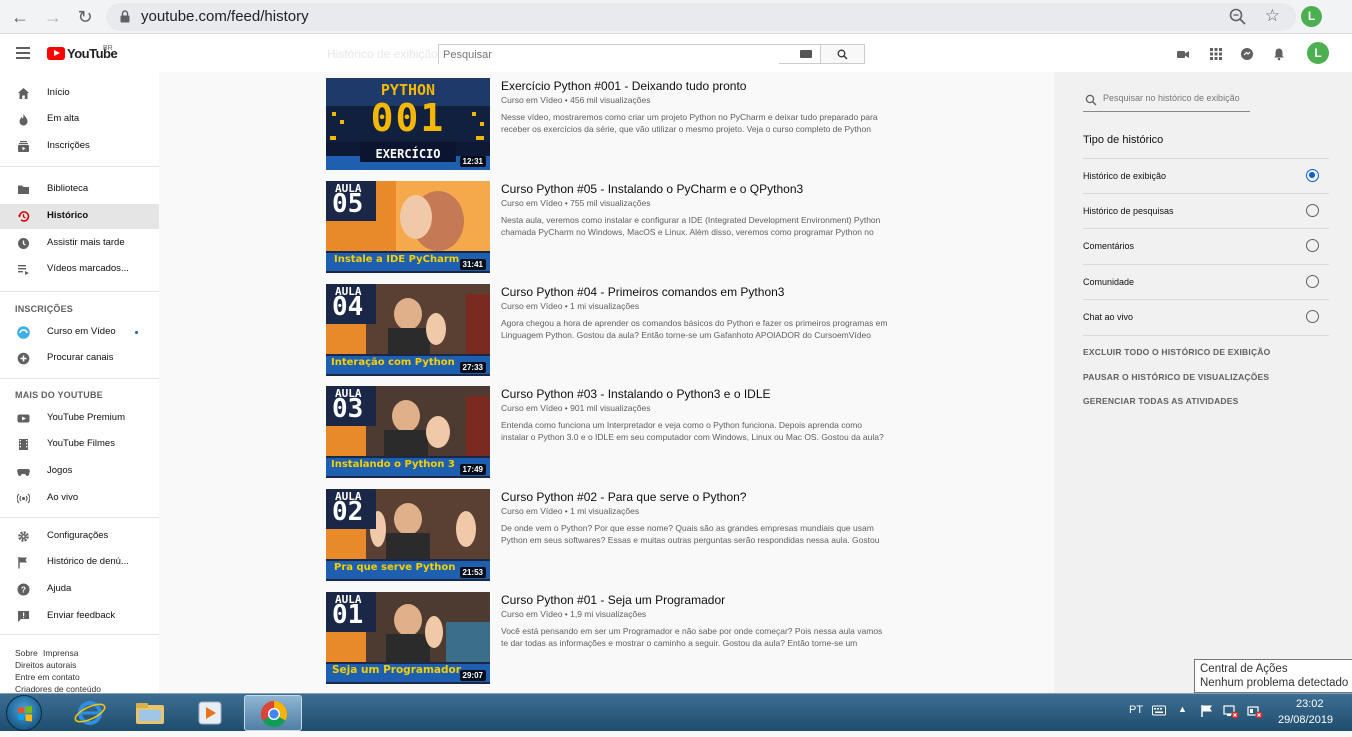  I want to click on network-warning-icon, so click(1231, 711).